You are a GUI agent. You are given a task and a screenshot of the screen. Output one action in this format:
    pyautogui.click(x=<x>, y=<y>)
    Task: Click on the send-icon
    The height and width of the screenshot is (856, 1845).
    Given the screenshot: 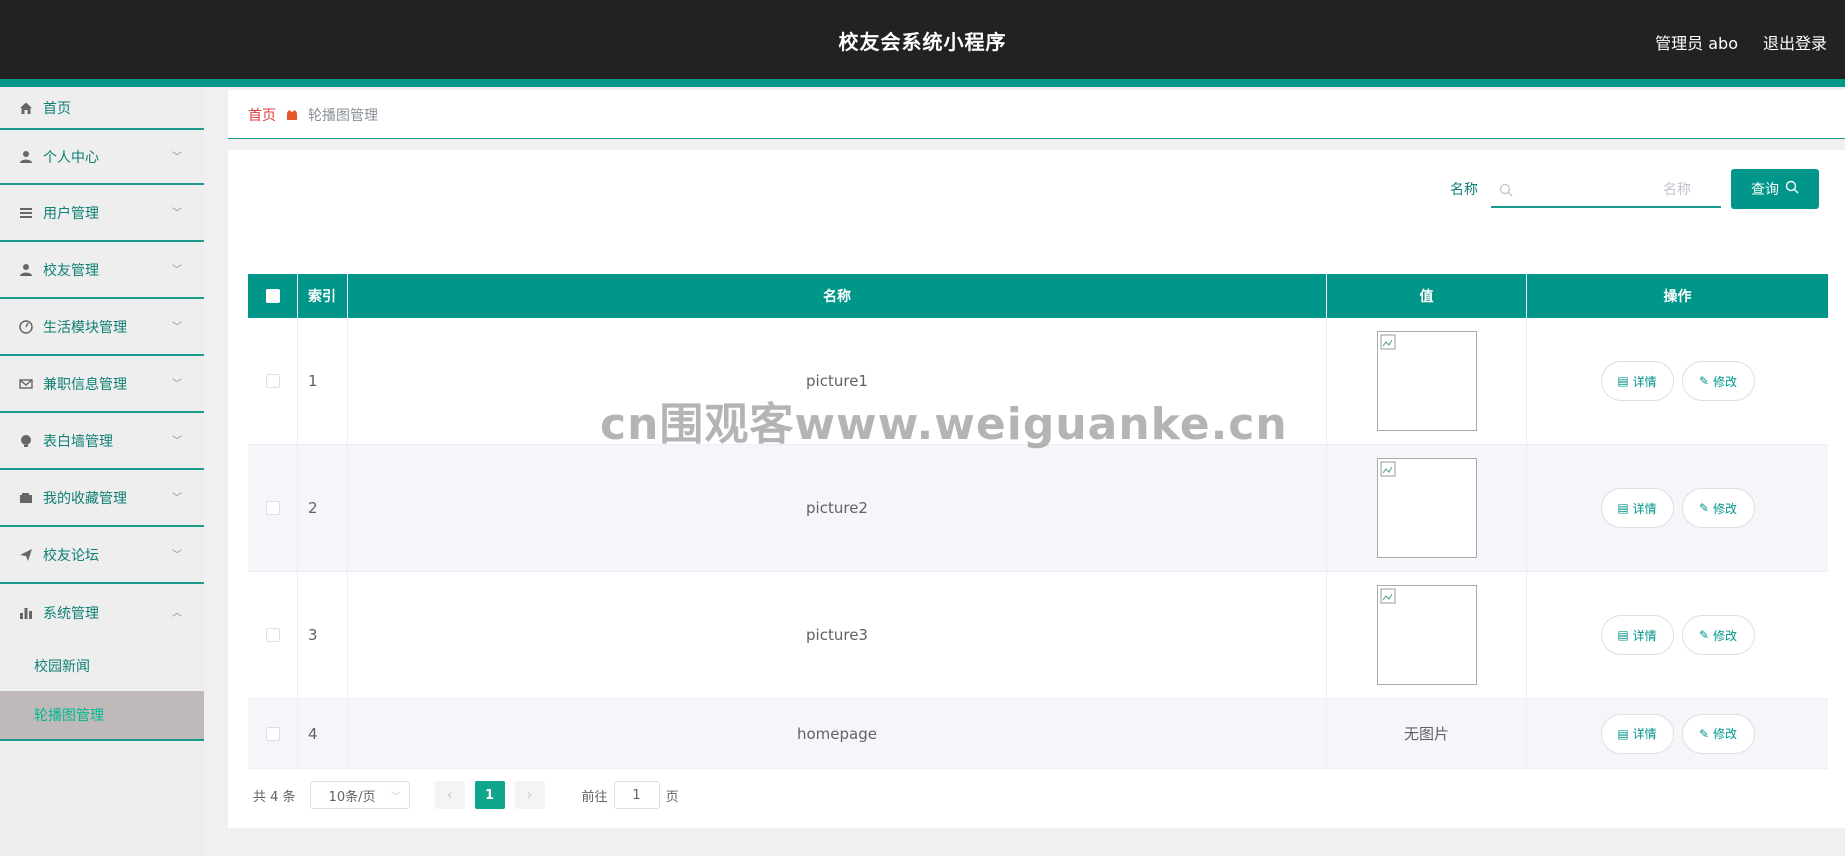 What is the action you would take?
    pyautogui.click(x=26, y=555)
    